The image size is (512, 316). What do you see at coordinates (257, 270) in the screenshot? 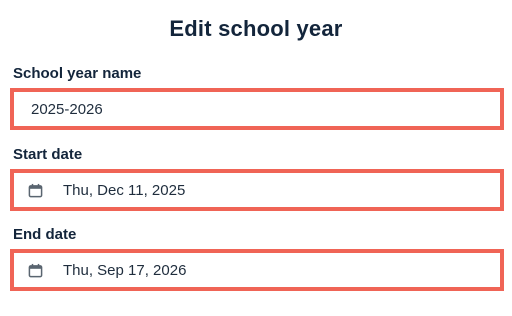
I see `end-date-input: Thu, Sep 17, 2026` at bounding box center [257, 270].